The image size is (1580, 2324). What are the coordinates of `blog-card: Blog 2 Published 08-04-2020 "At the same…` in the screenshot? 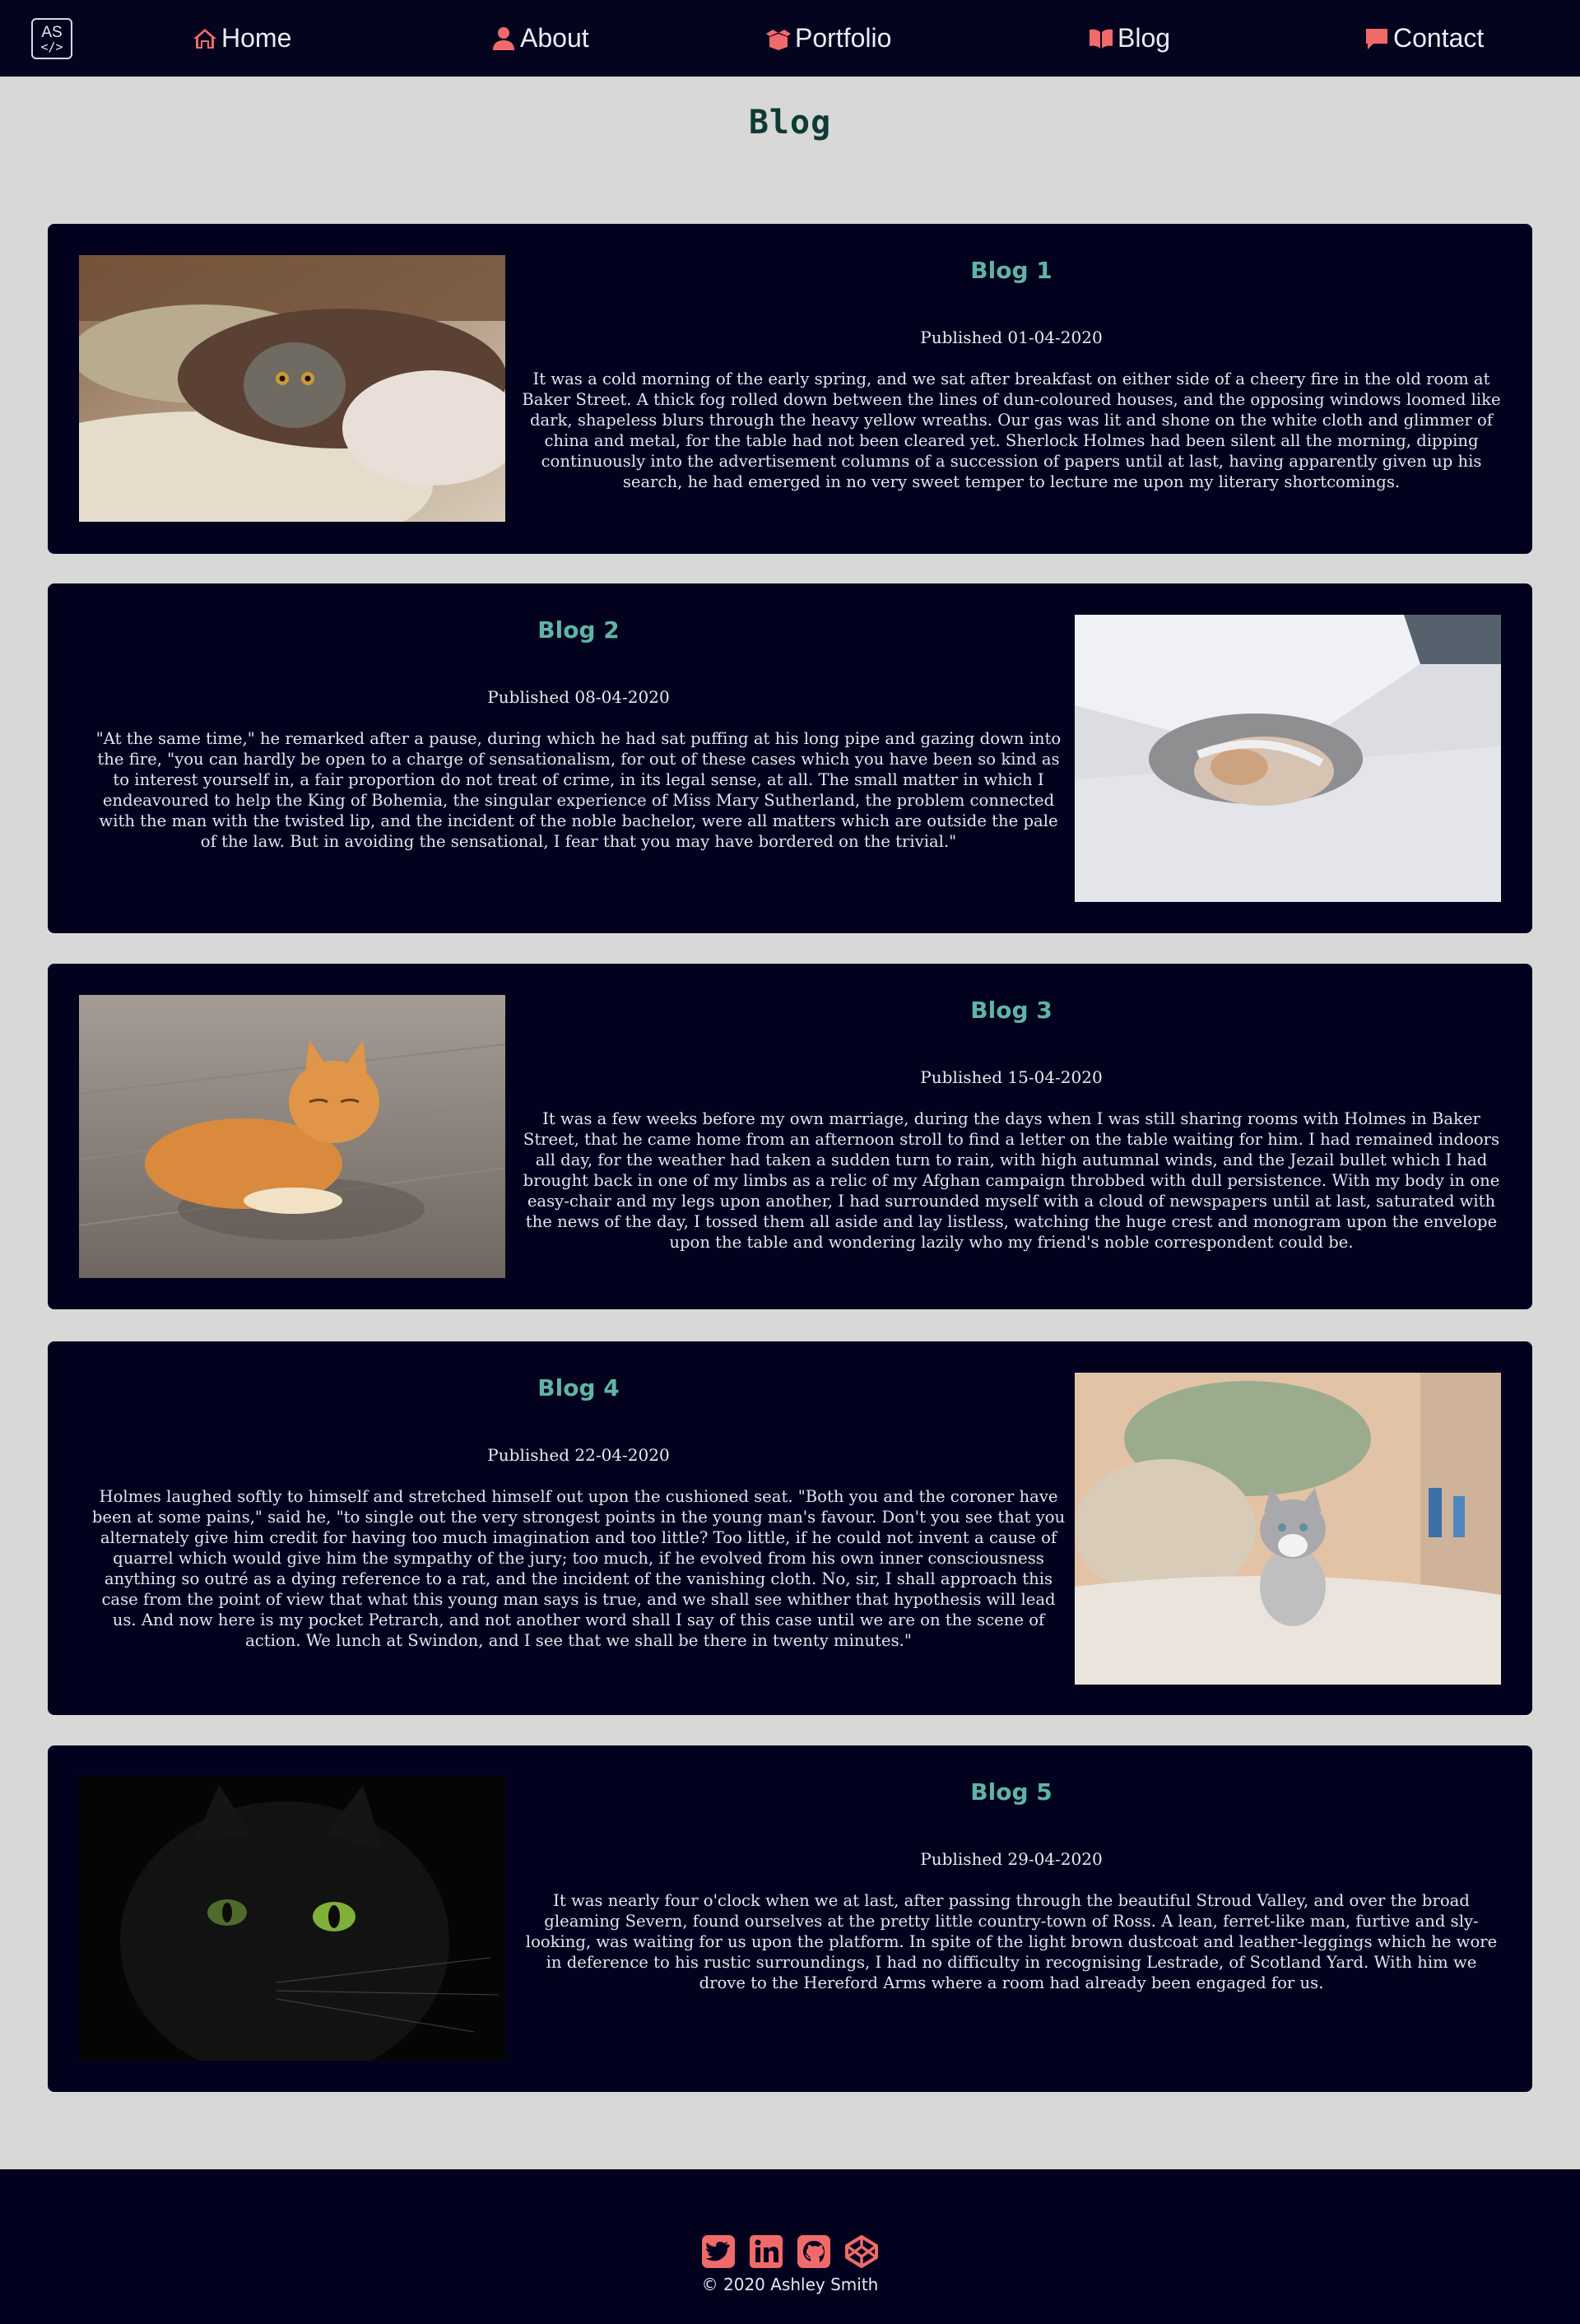 It's located at (790, 758).